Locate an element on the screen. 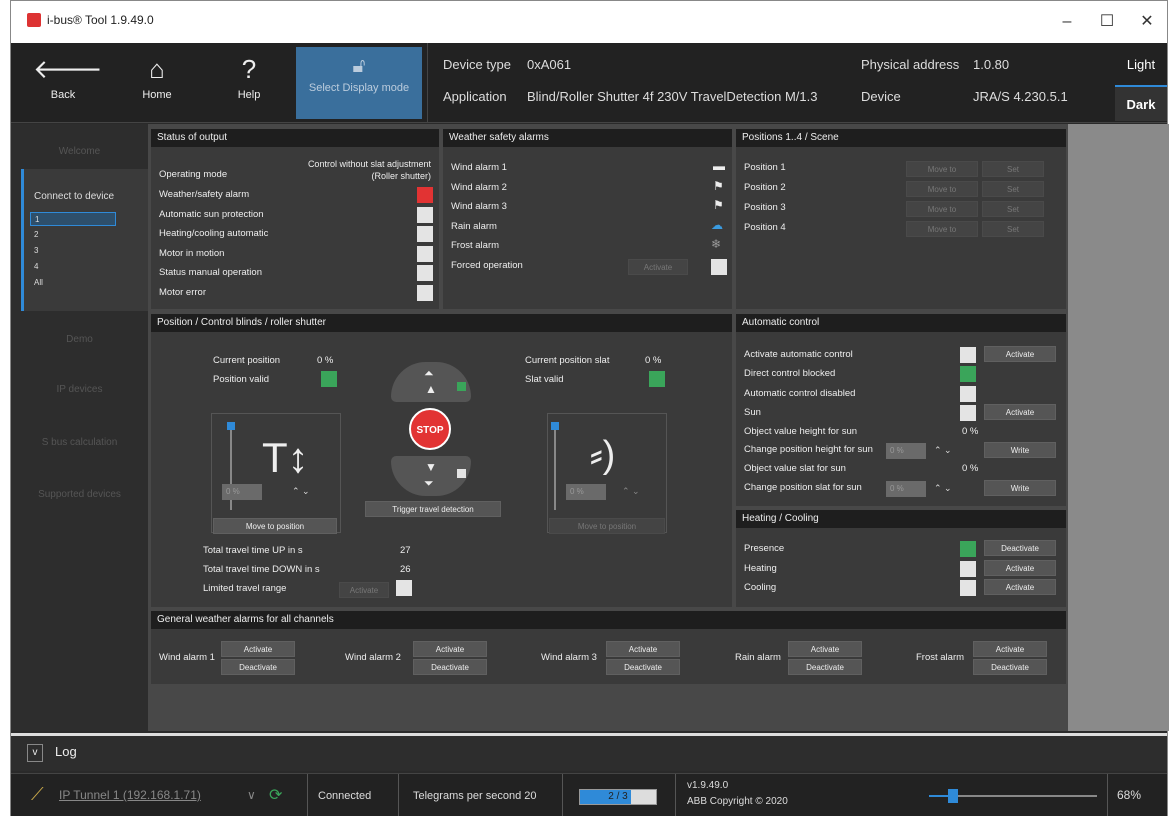  total-down-label: Total travel time DOWN in s is located at coordinates (261, 569).